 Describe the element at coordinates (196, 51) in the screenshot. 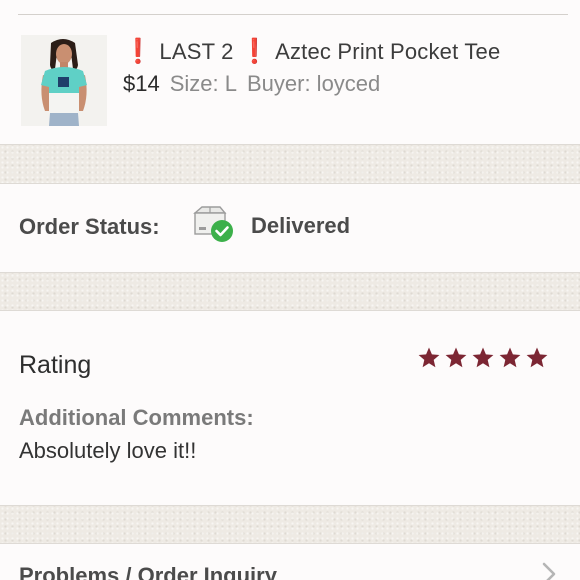

I see `badge-text: LAST 2` at that location.